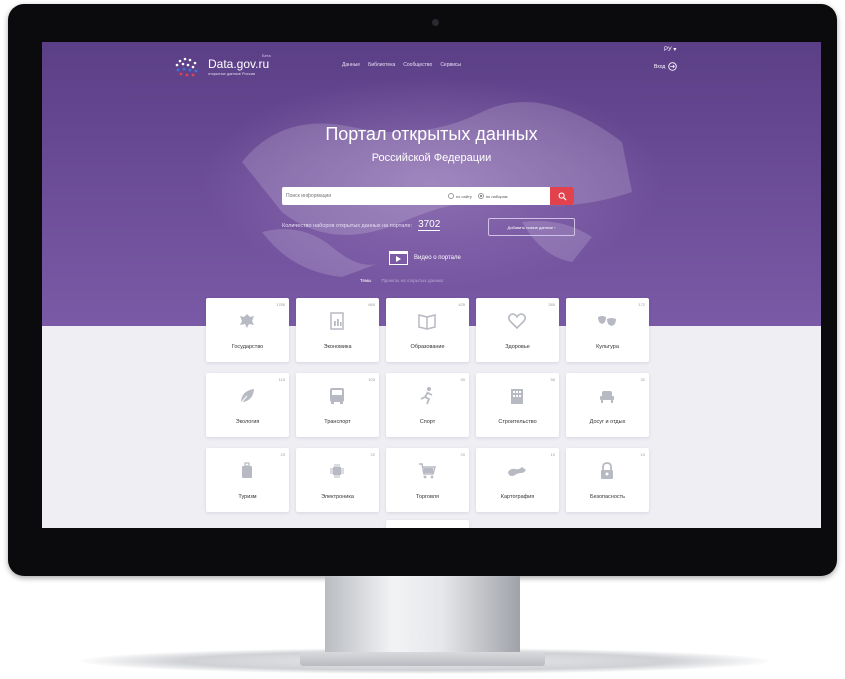  What do you see at coordinates (365, 280) in the screenshot?
I see `tab-topics: Темы` at bounding box center [365, 280].